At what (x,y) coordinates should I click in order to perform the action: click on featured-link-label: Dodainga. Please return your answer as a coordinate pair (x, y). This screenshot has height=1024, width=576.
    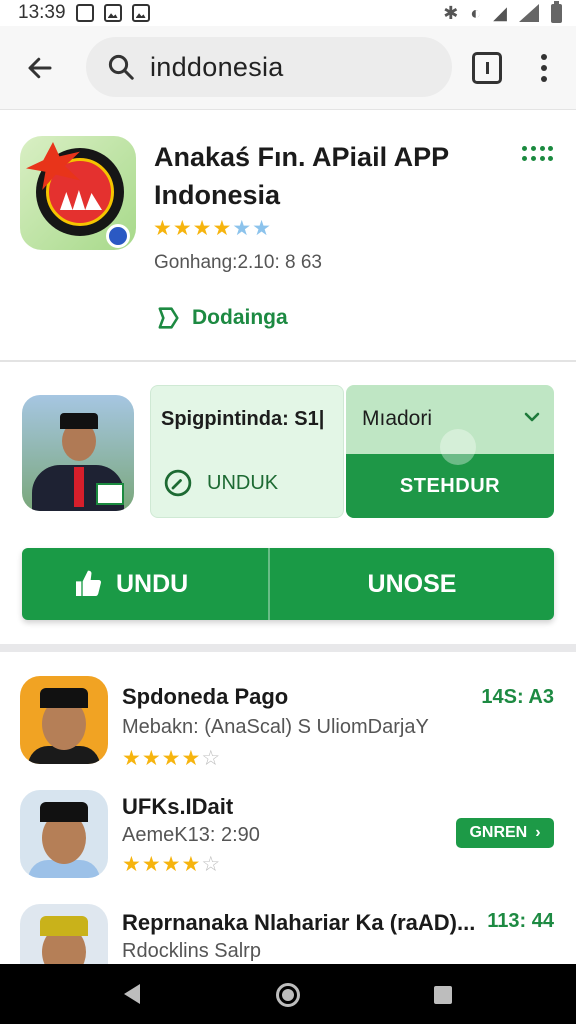
    Looking at the image, I should click on (240, 317).